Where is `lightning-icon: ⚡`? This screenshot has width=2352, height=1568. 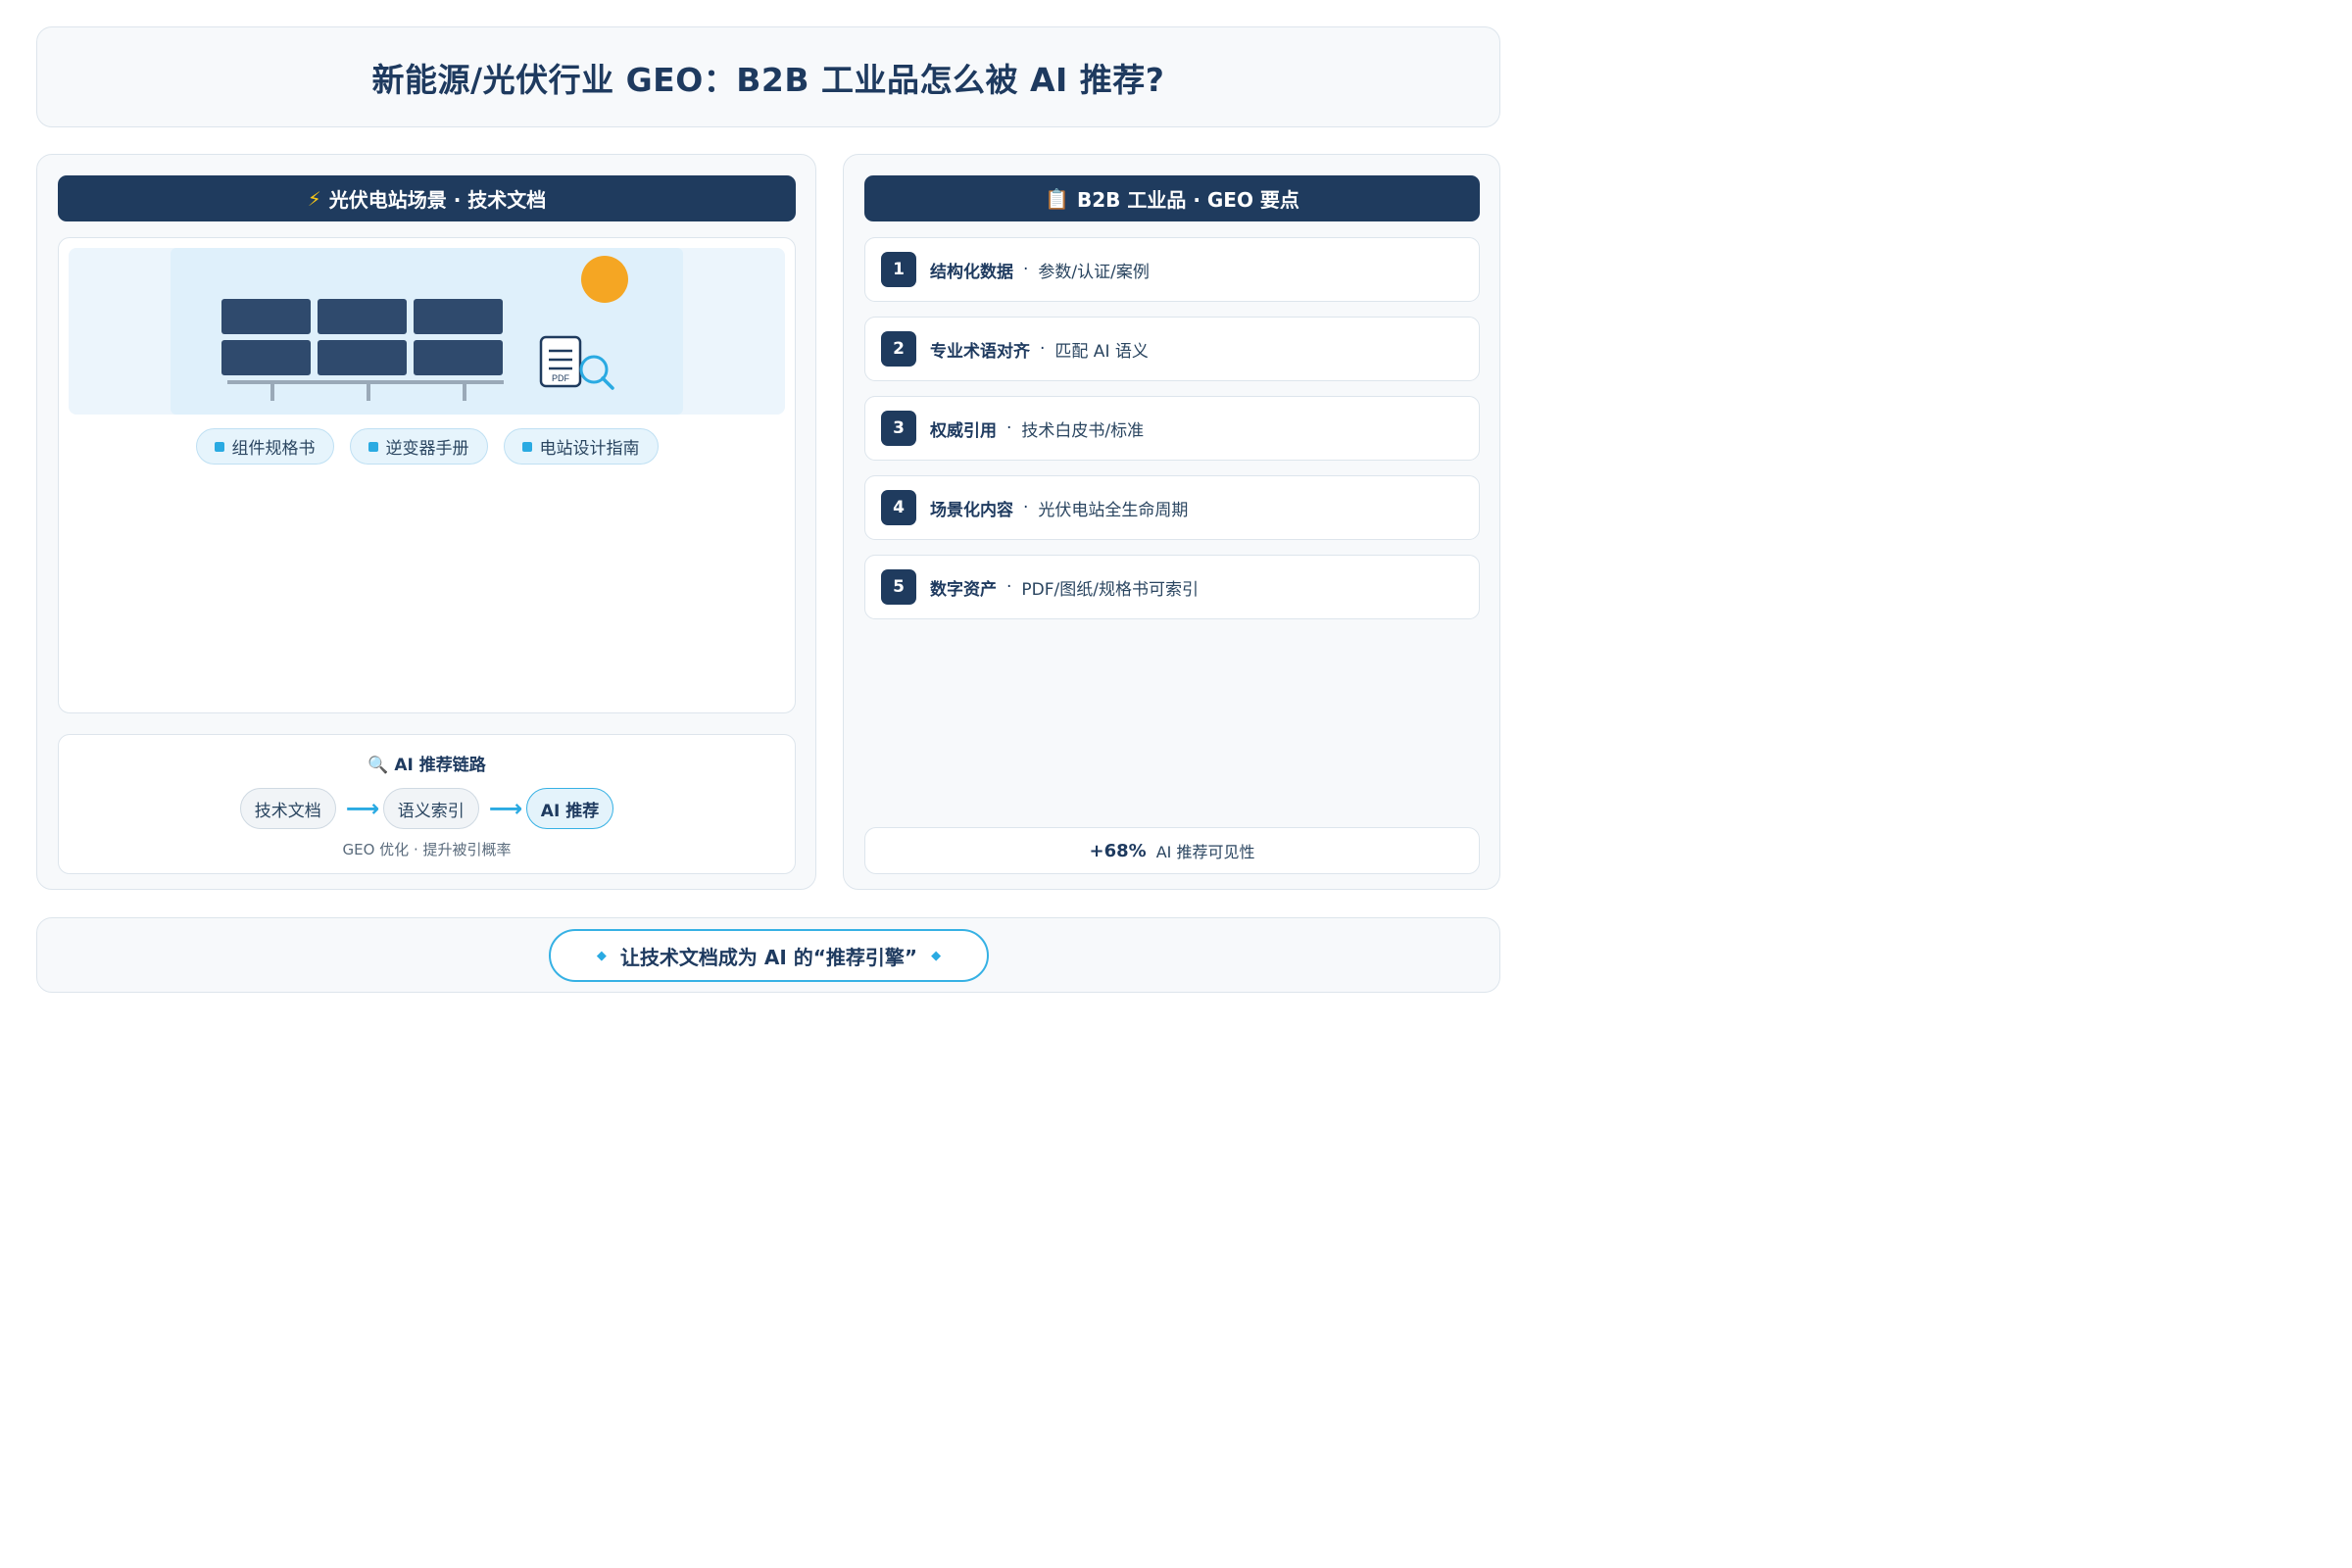 lightning-icon: ⚡ is located at coordinates (314, 198).